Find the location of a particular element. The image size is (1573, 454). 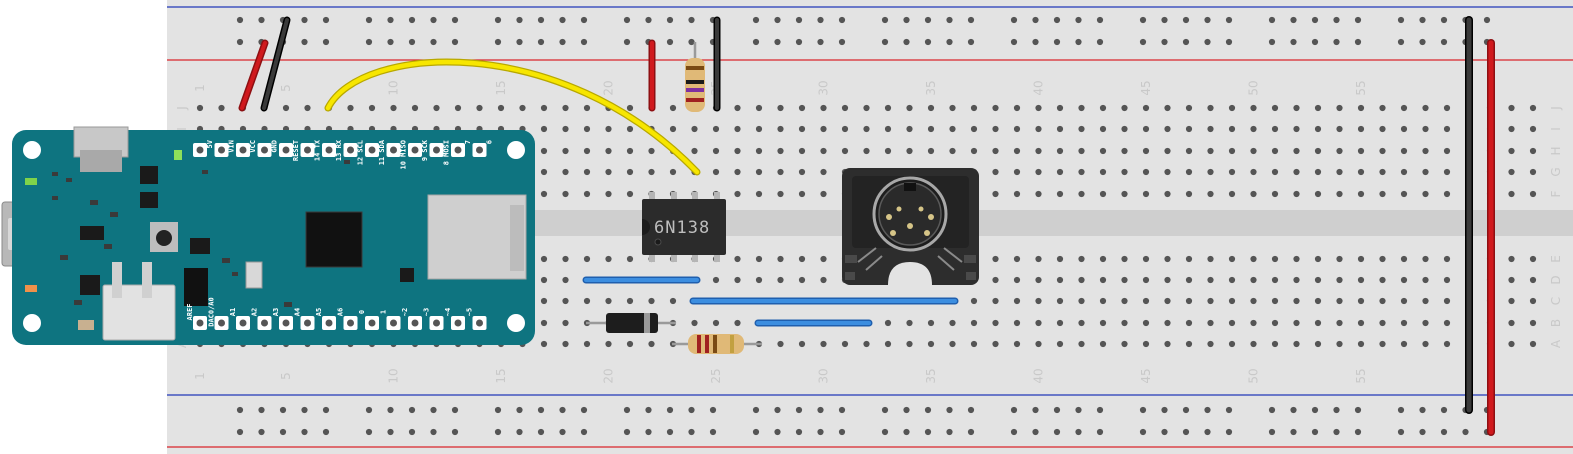

row-letter: A is located at coordinates (1556, 343).